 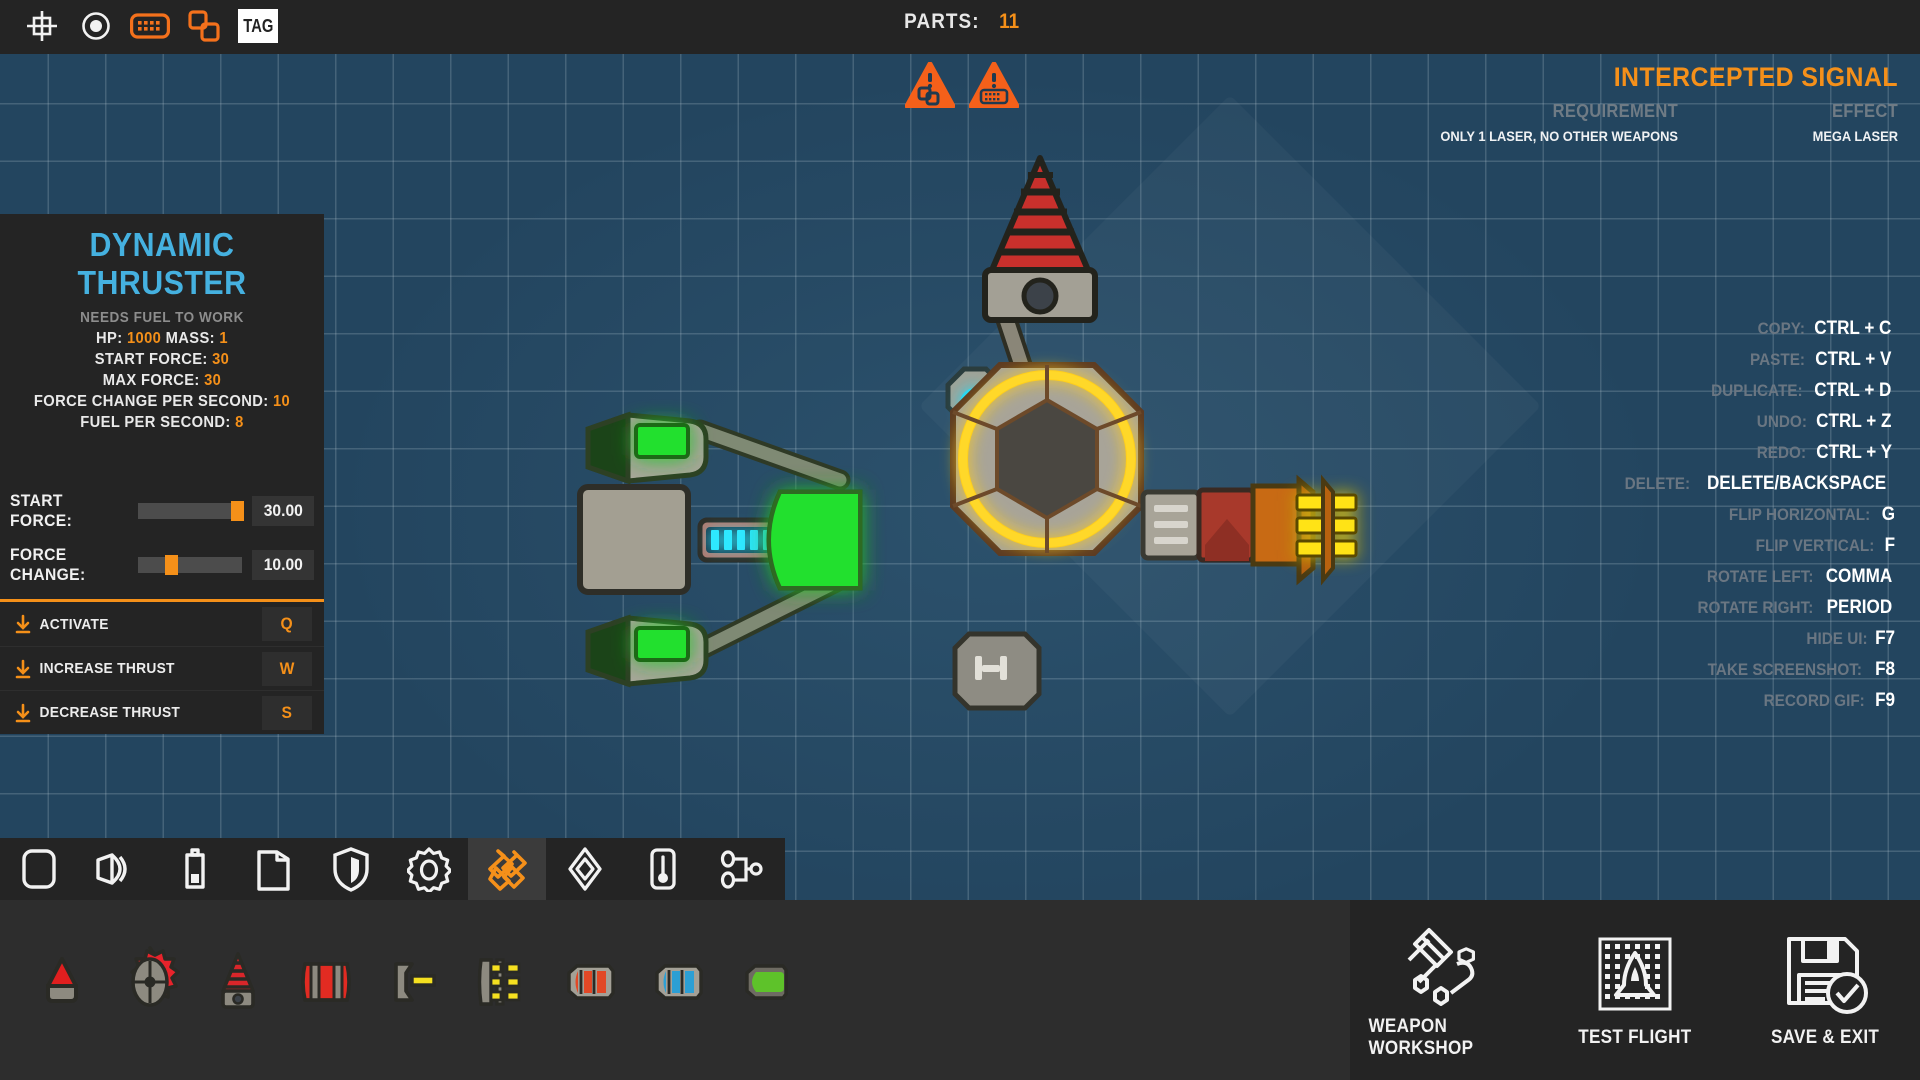 What do you see at coordinates (930, 85) in the screenshot?
I see `warning-duplicate-badge` at bounding box center [930, 85].